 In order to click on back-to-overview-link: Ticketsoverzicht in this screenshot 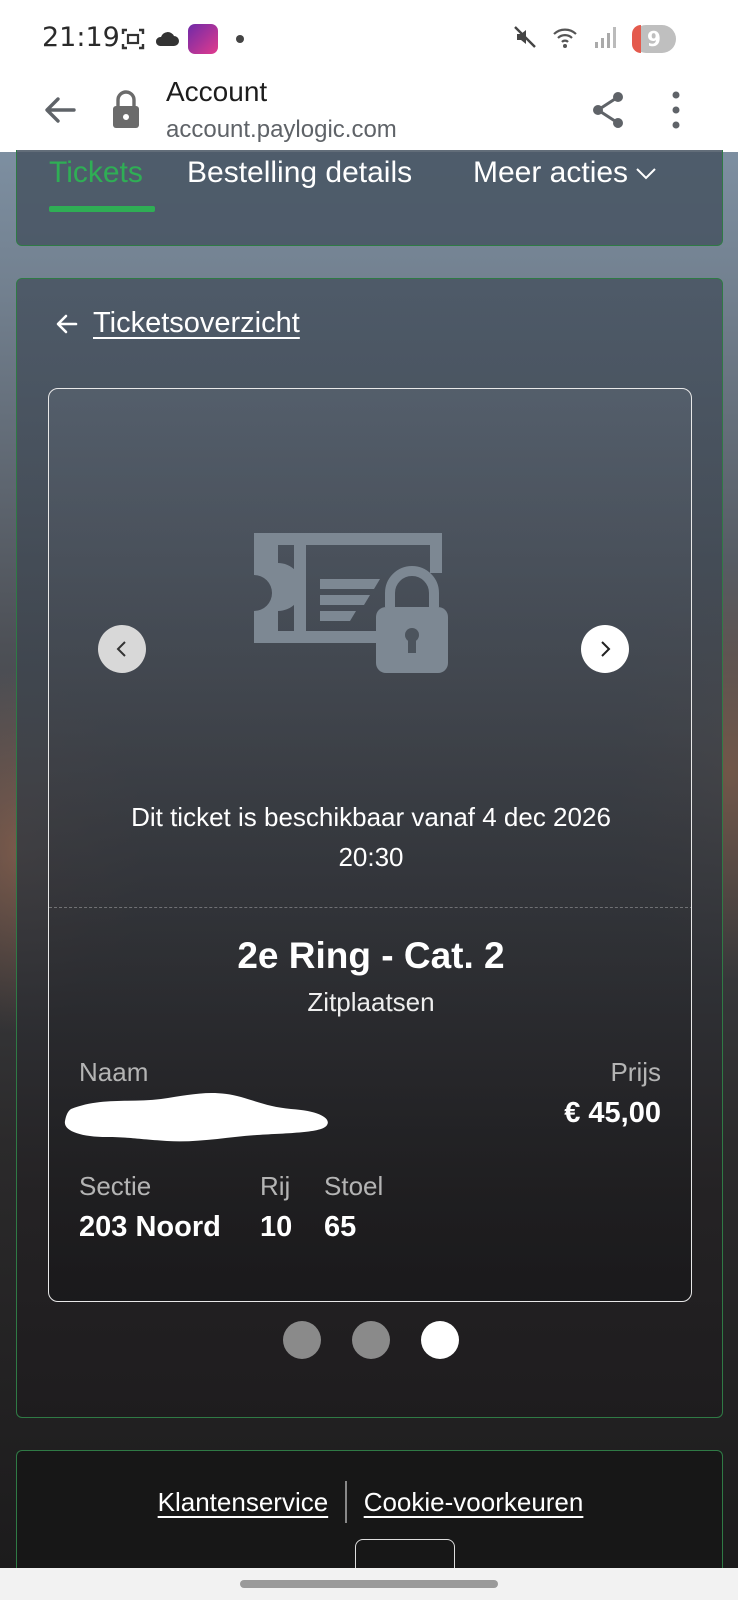, I will do `click(177, 323)`.